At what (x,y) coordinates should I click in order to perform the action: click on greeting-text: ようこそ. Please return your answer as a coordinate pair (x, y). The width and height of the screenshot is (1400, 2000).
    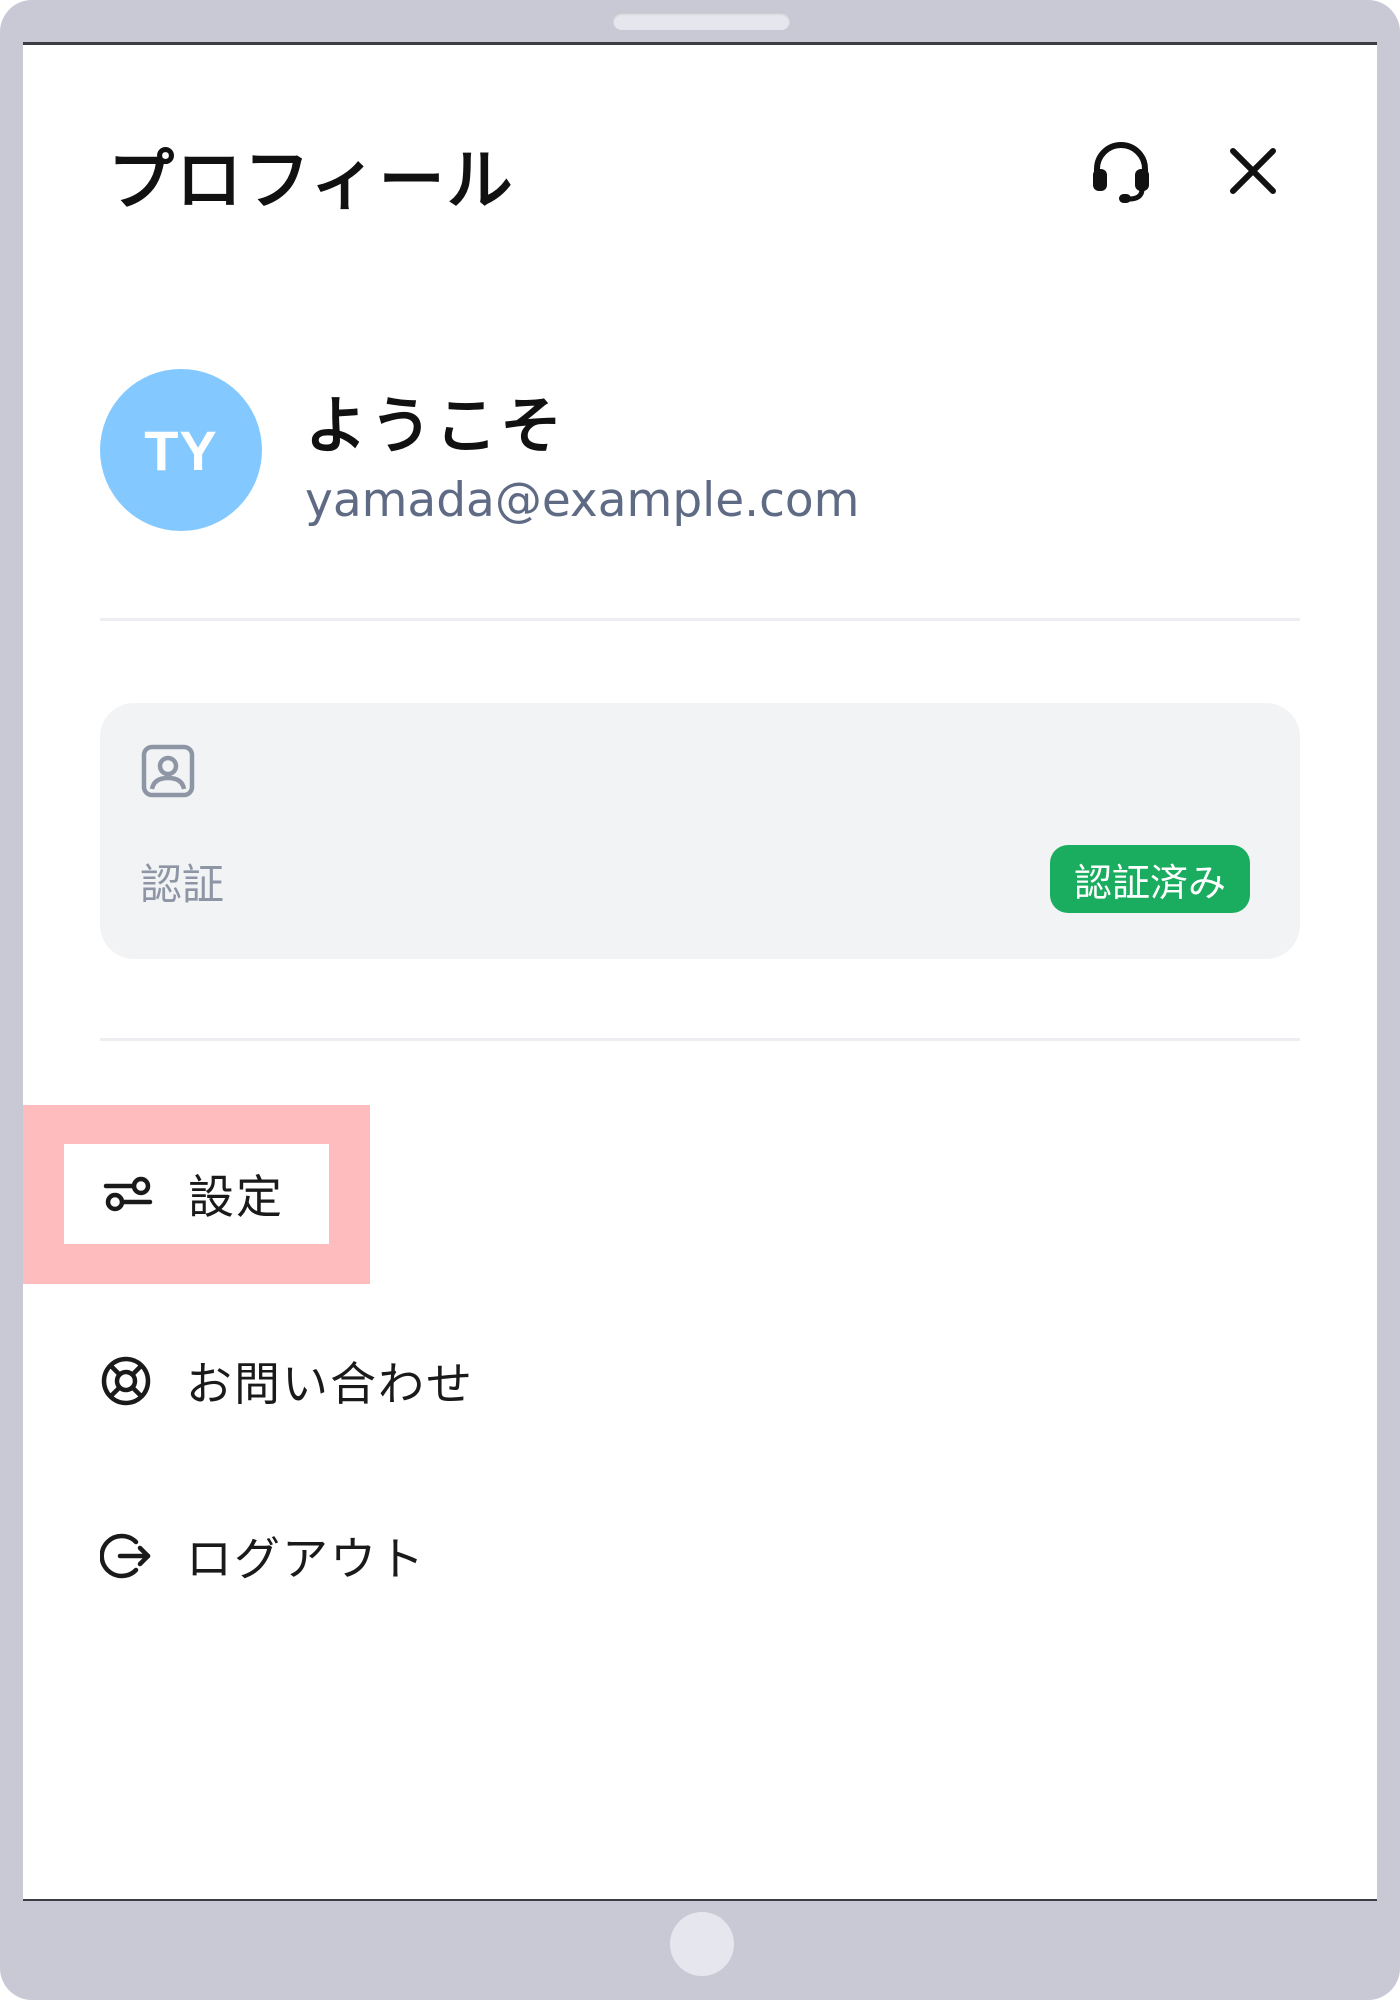
    Looking at the image, I should click on (435, 425).